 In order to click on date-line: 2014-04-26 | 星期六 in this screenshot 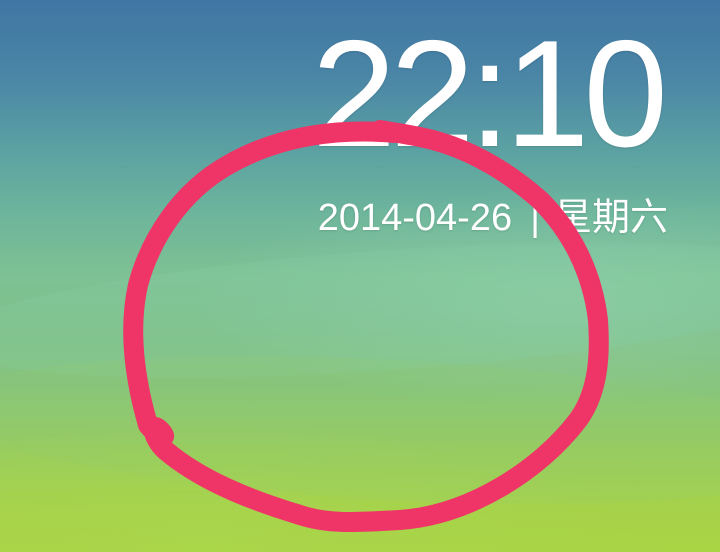, I will do `click(493, 218)`.